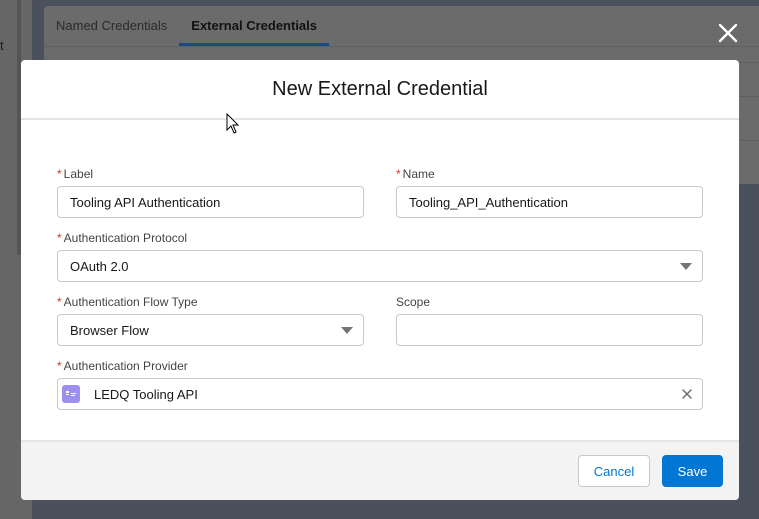 This screenshot has height=519, width=759. Describe the element at coordinates (109, 330) in the screenshot. I see `auth-flow-type-value: Browser Flow` at that location.